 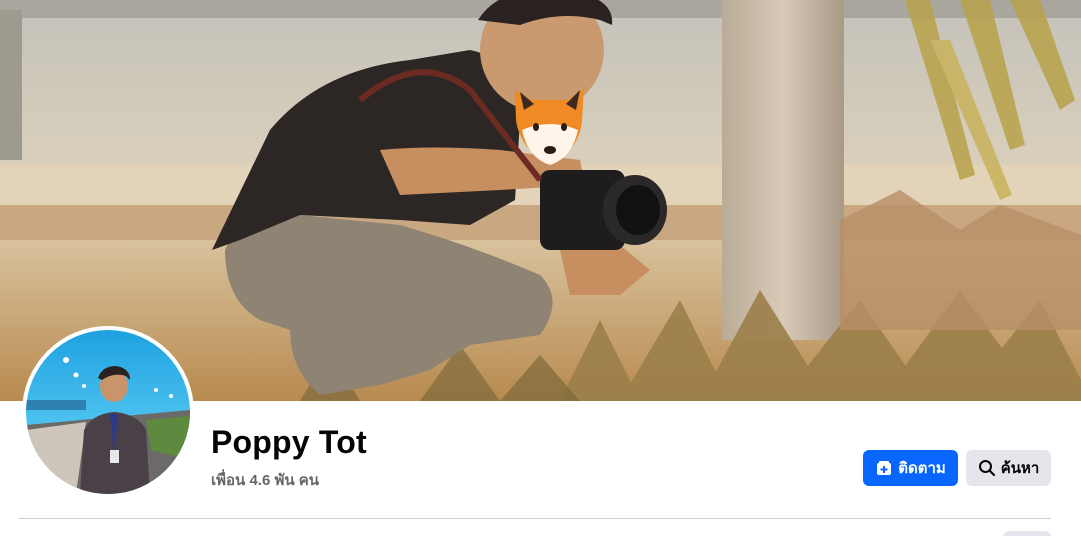 I want to click on avatar-photo, so click(x=108, y=412).